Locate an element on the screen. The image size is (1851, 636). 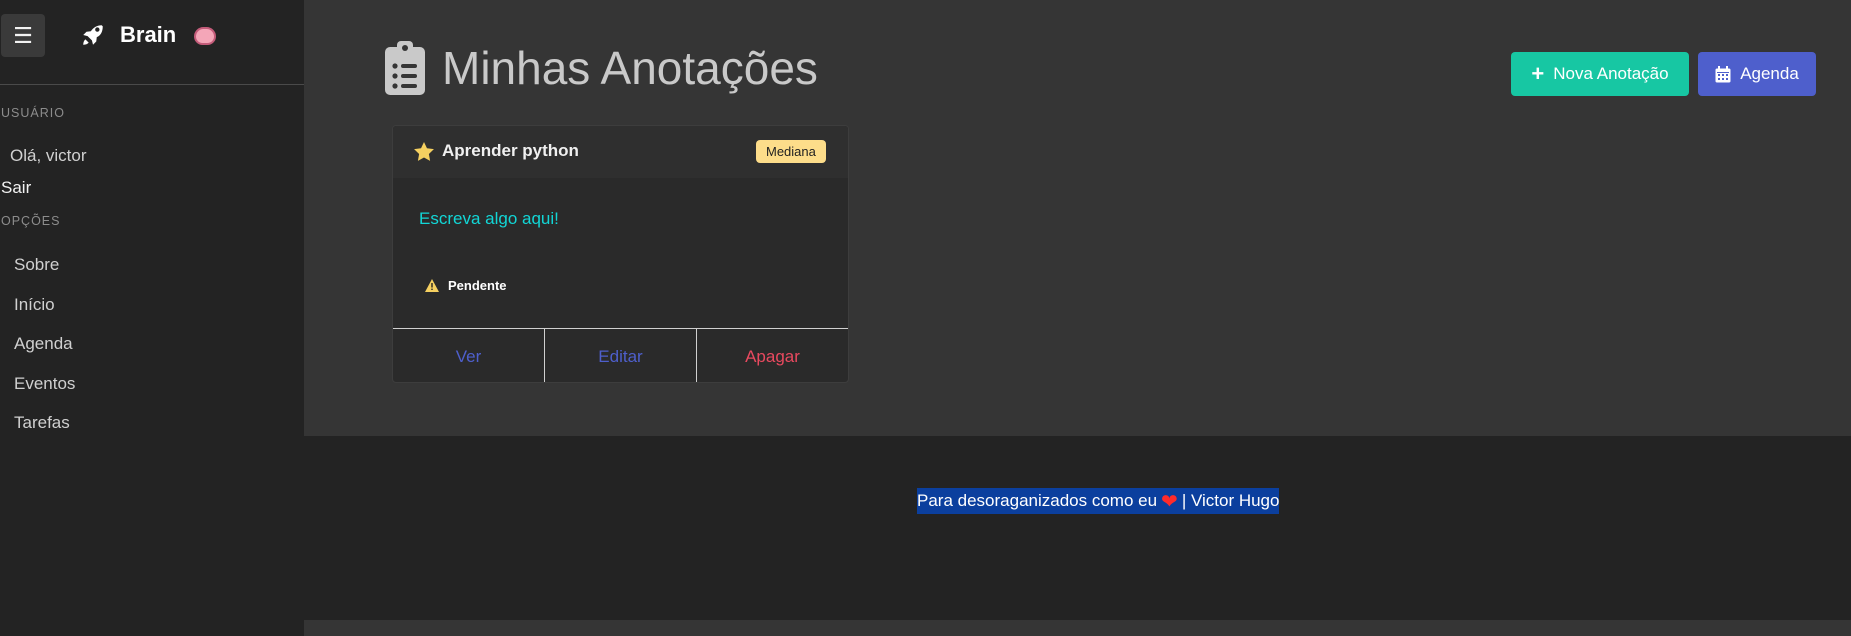
brand: Brain is located at coordinates (148, 35).